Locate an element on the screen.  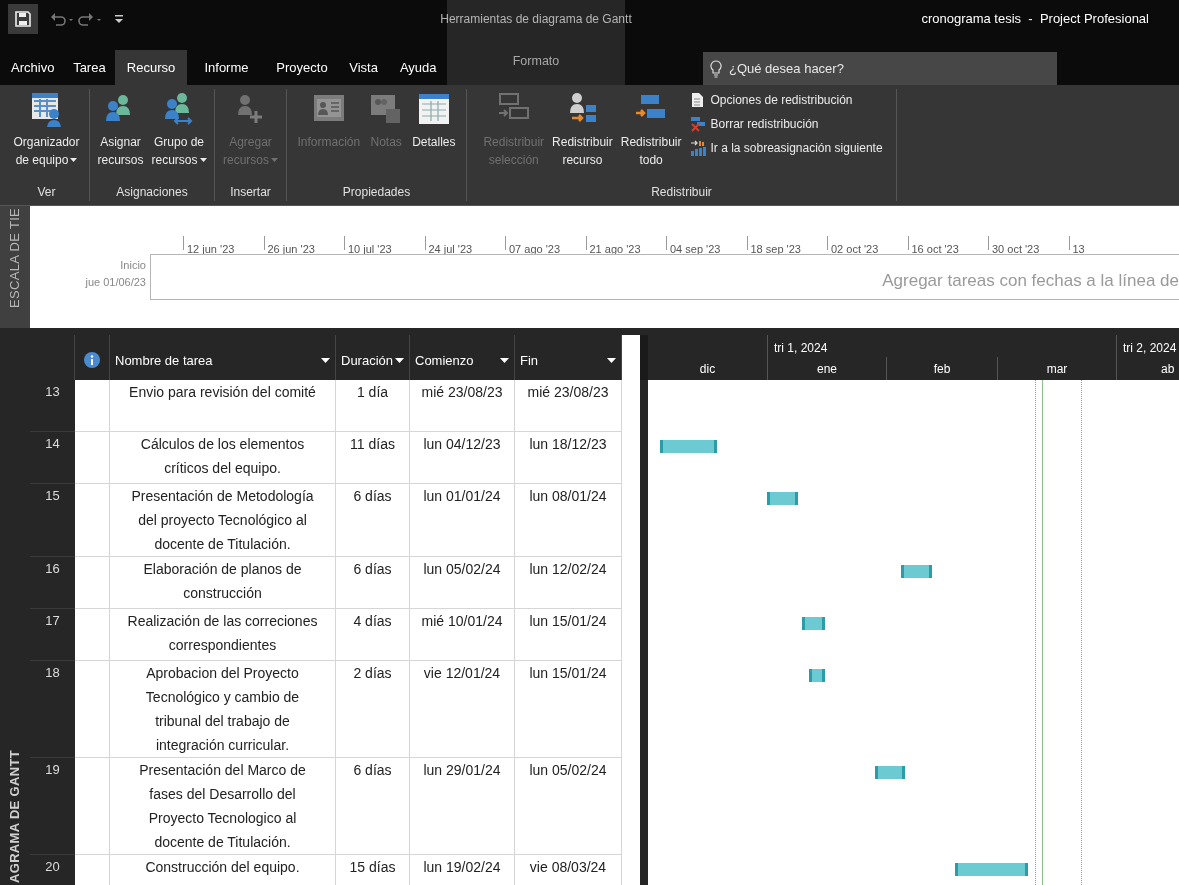
timescale-label: 04 sep '23 is located at coordinates (695, 249).